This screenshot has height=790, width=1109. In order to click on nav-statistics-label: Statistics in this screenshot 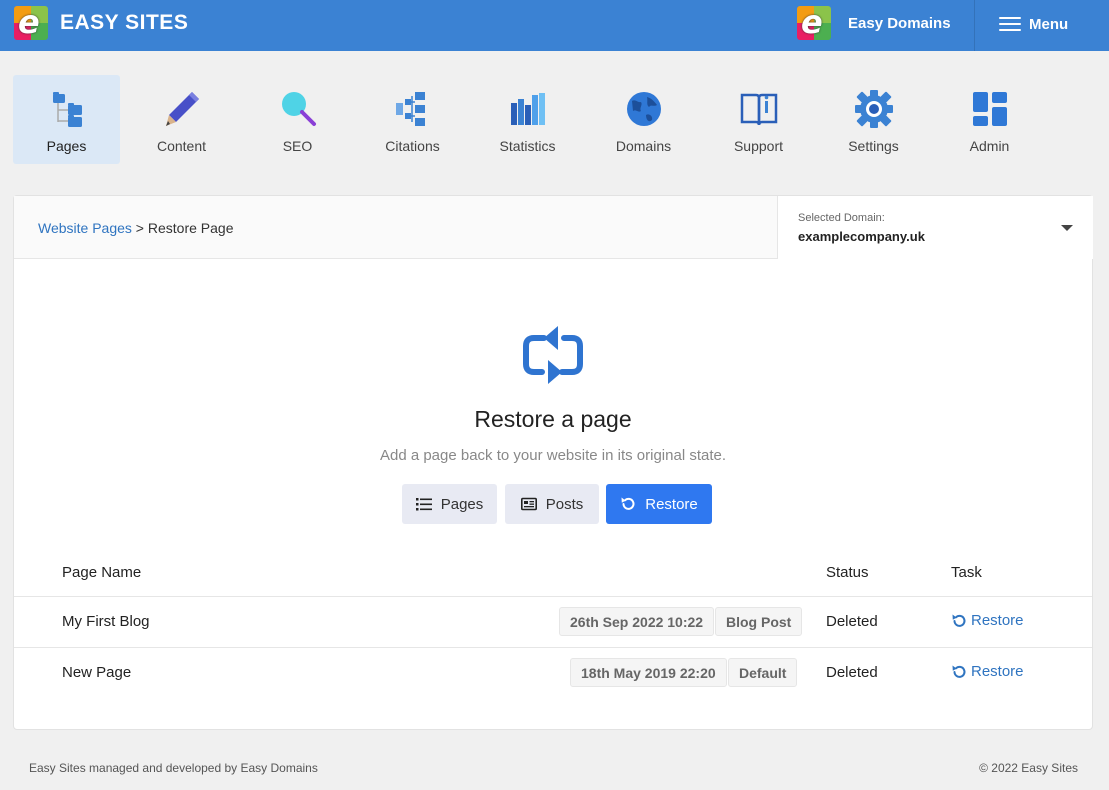, I will do `click(527, 146)`.